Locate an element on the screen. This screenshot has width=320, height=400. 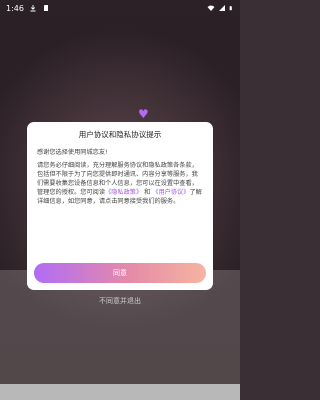
agree-button: 同意 is located at coordinates (120, 273).